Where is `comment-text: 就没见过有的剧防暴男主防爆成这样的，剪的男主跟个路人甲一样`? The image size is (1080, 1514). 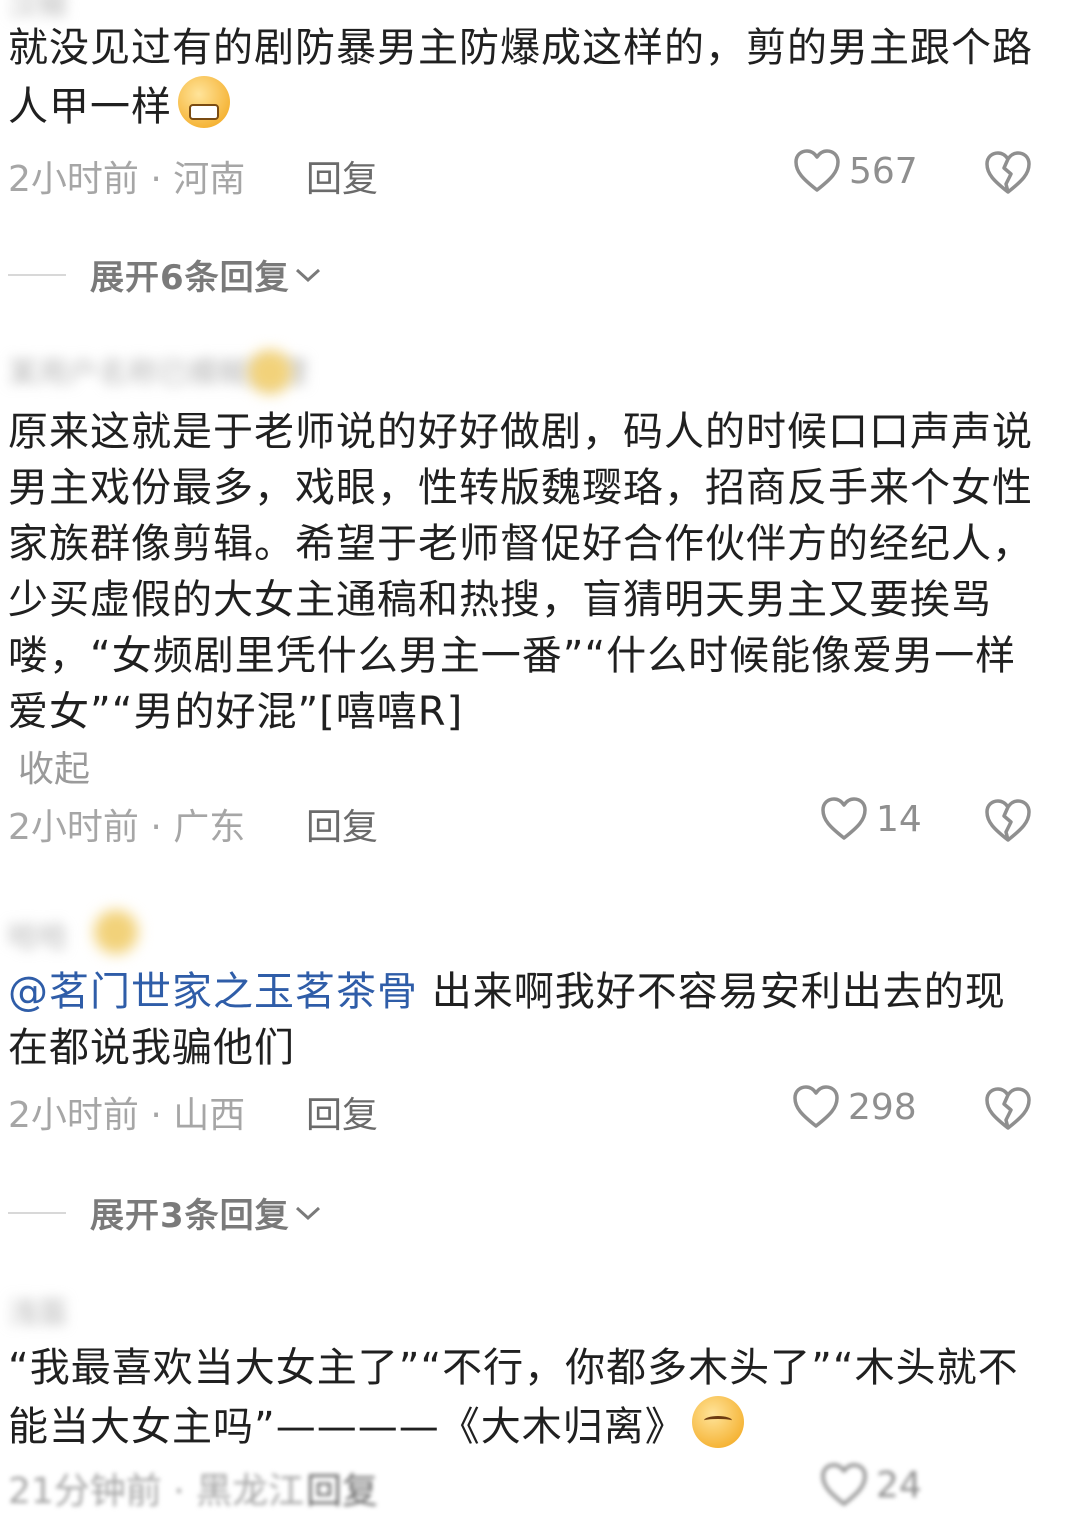
comment-text: 就没见过有的剧防暴男主防爆成这样的，剪的男主跟个路人甲一样 is located at coordinates (520, 77).